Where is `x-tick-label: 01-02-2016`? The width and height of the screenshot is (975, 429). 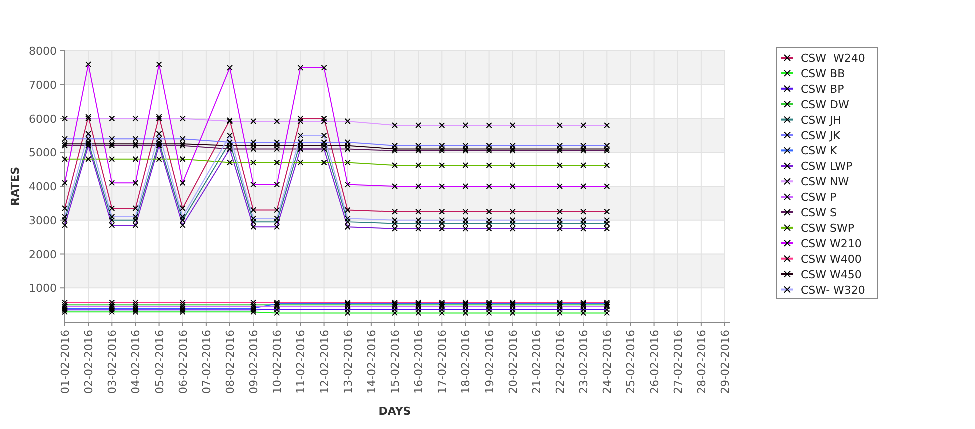 x-tick-label: 01-02-2016 is located at coordinates (65, 362).